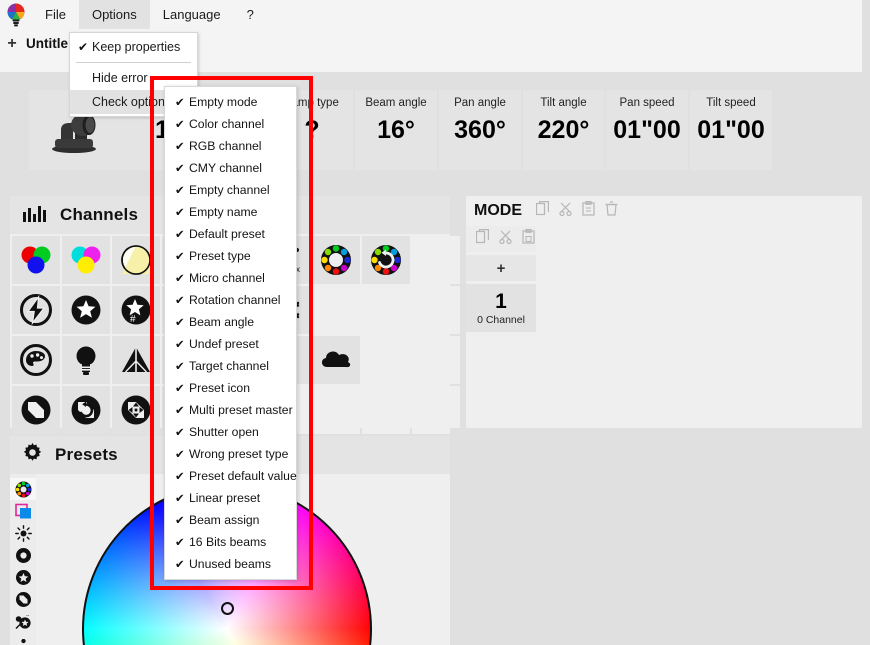 The image size is (870, 645). What do you see at coordinates (35, 215) in the screenshot?
I see `bar-levels-icon` at bounding box center [35, 215].